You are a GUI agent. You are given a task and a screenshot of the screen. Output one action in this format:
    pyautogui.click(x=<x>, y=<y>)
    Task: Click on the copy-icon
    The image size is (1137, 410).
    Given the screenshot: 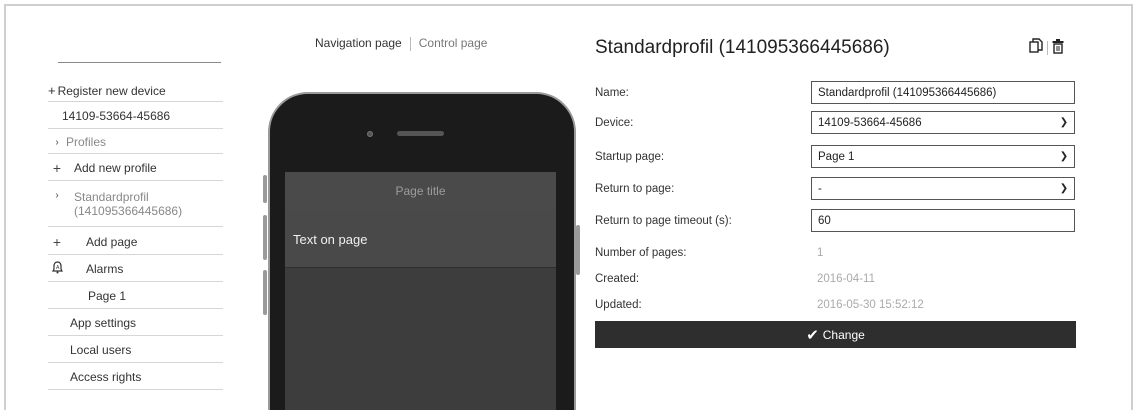 What is the action you would take?
    pyautogui.click(x=1036, y=47)
    